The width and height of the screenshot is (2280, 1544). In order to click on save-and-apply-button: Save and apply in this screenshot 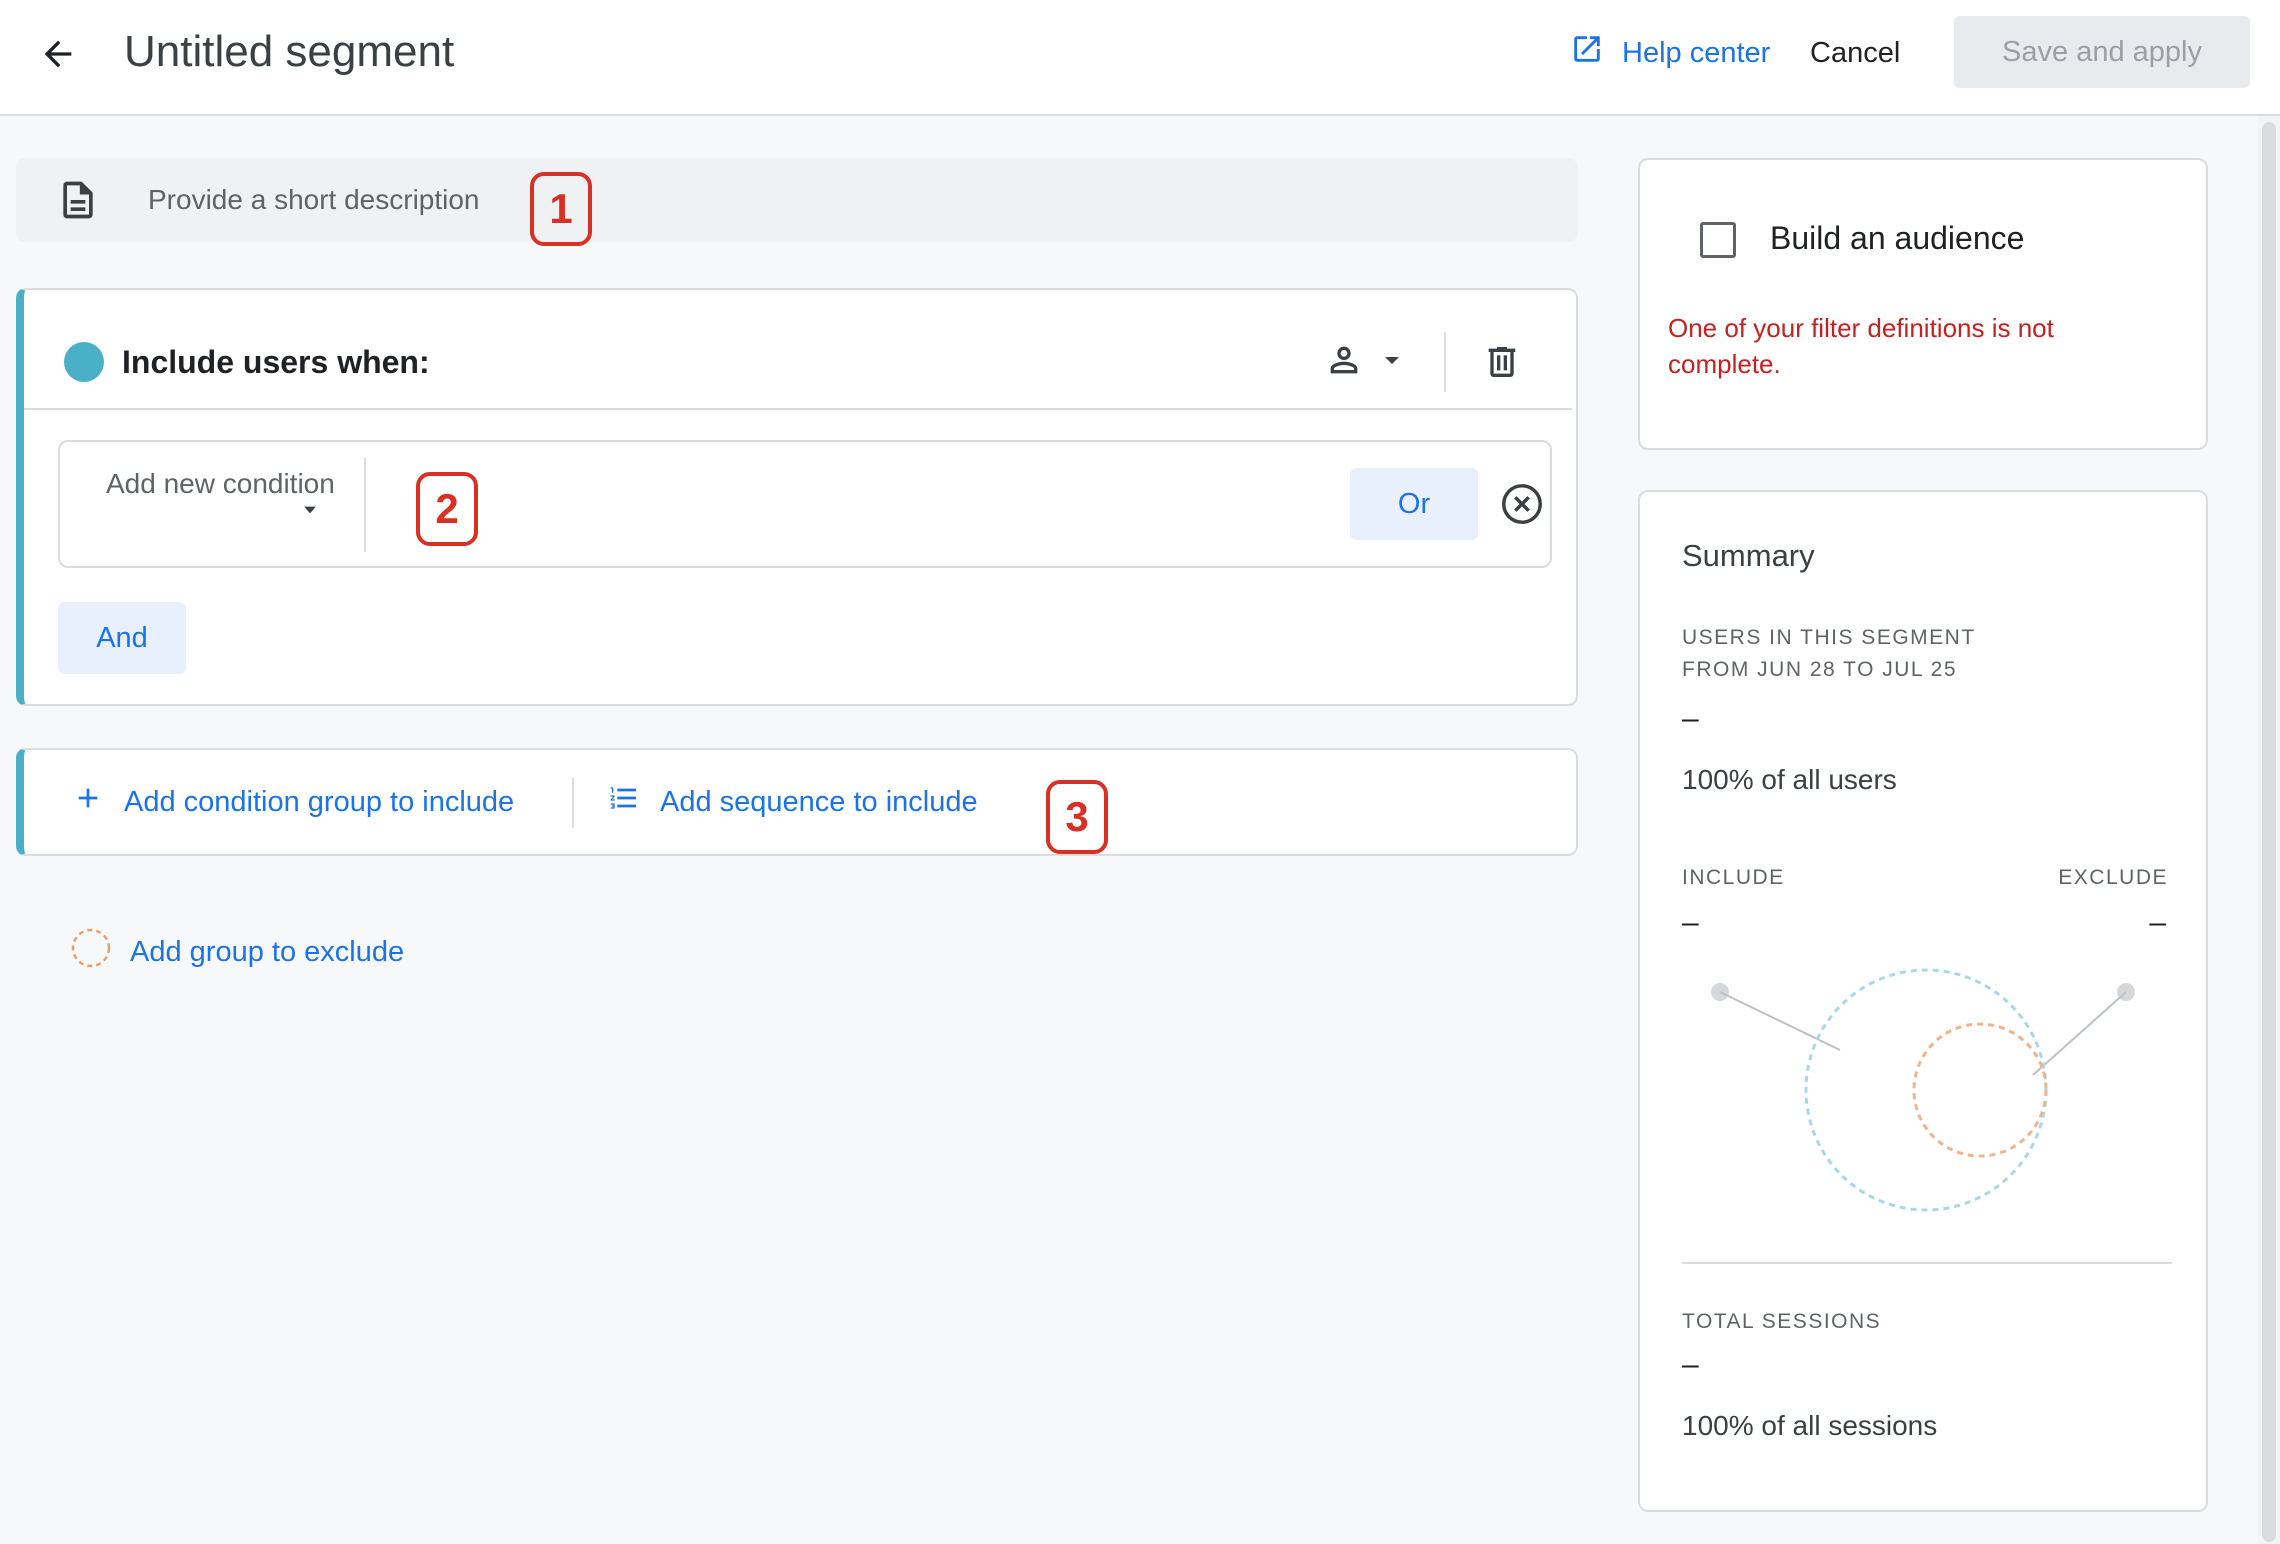, I will do `click(2102, 52)`.